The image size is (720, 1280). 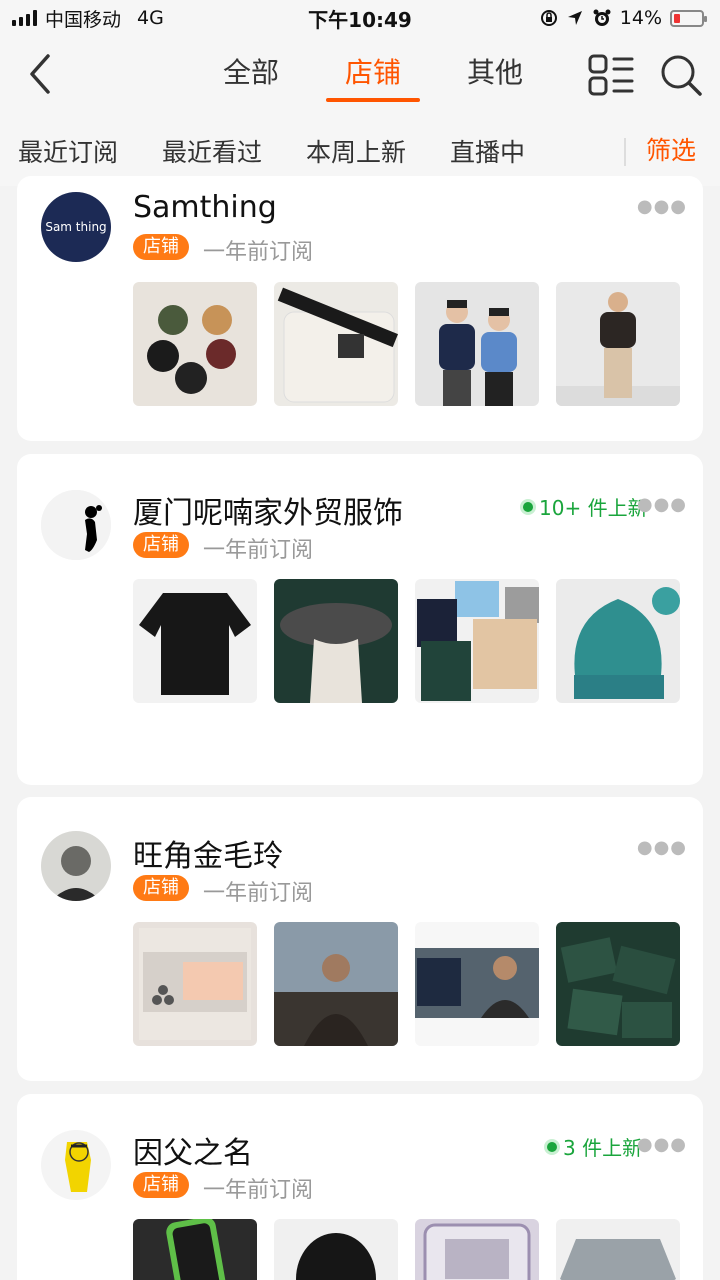 I want to click on shop-name: 厦门呢喃家外贸服饰, so click(x=268, y=510).